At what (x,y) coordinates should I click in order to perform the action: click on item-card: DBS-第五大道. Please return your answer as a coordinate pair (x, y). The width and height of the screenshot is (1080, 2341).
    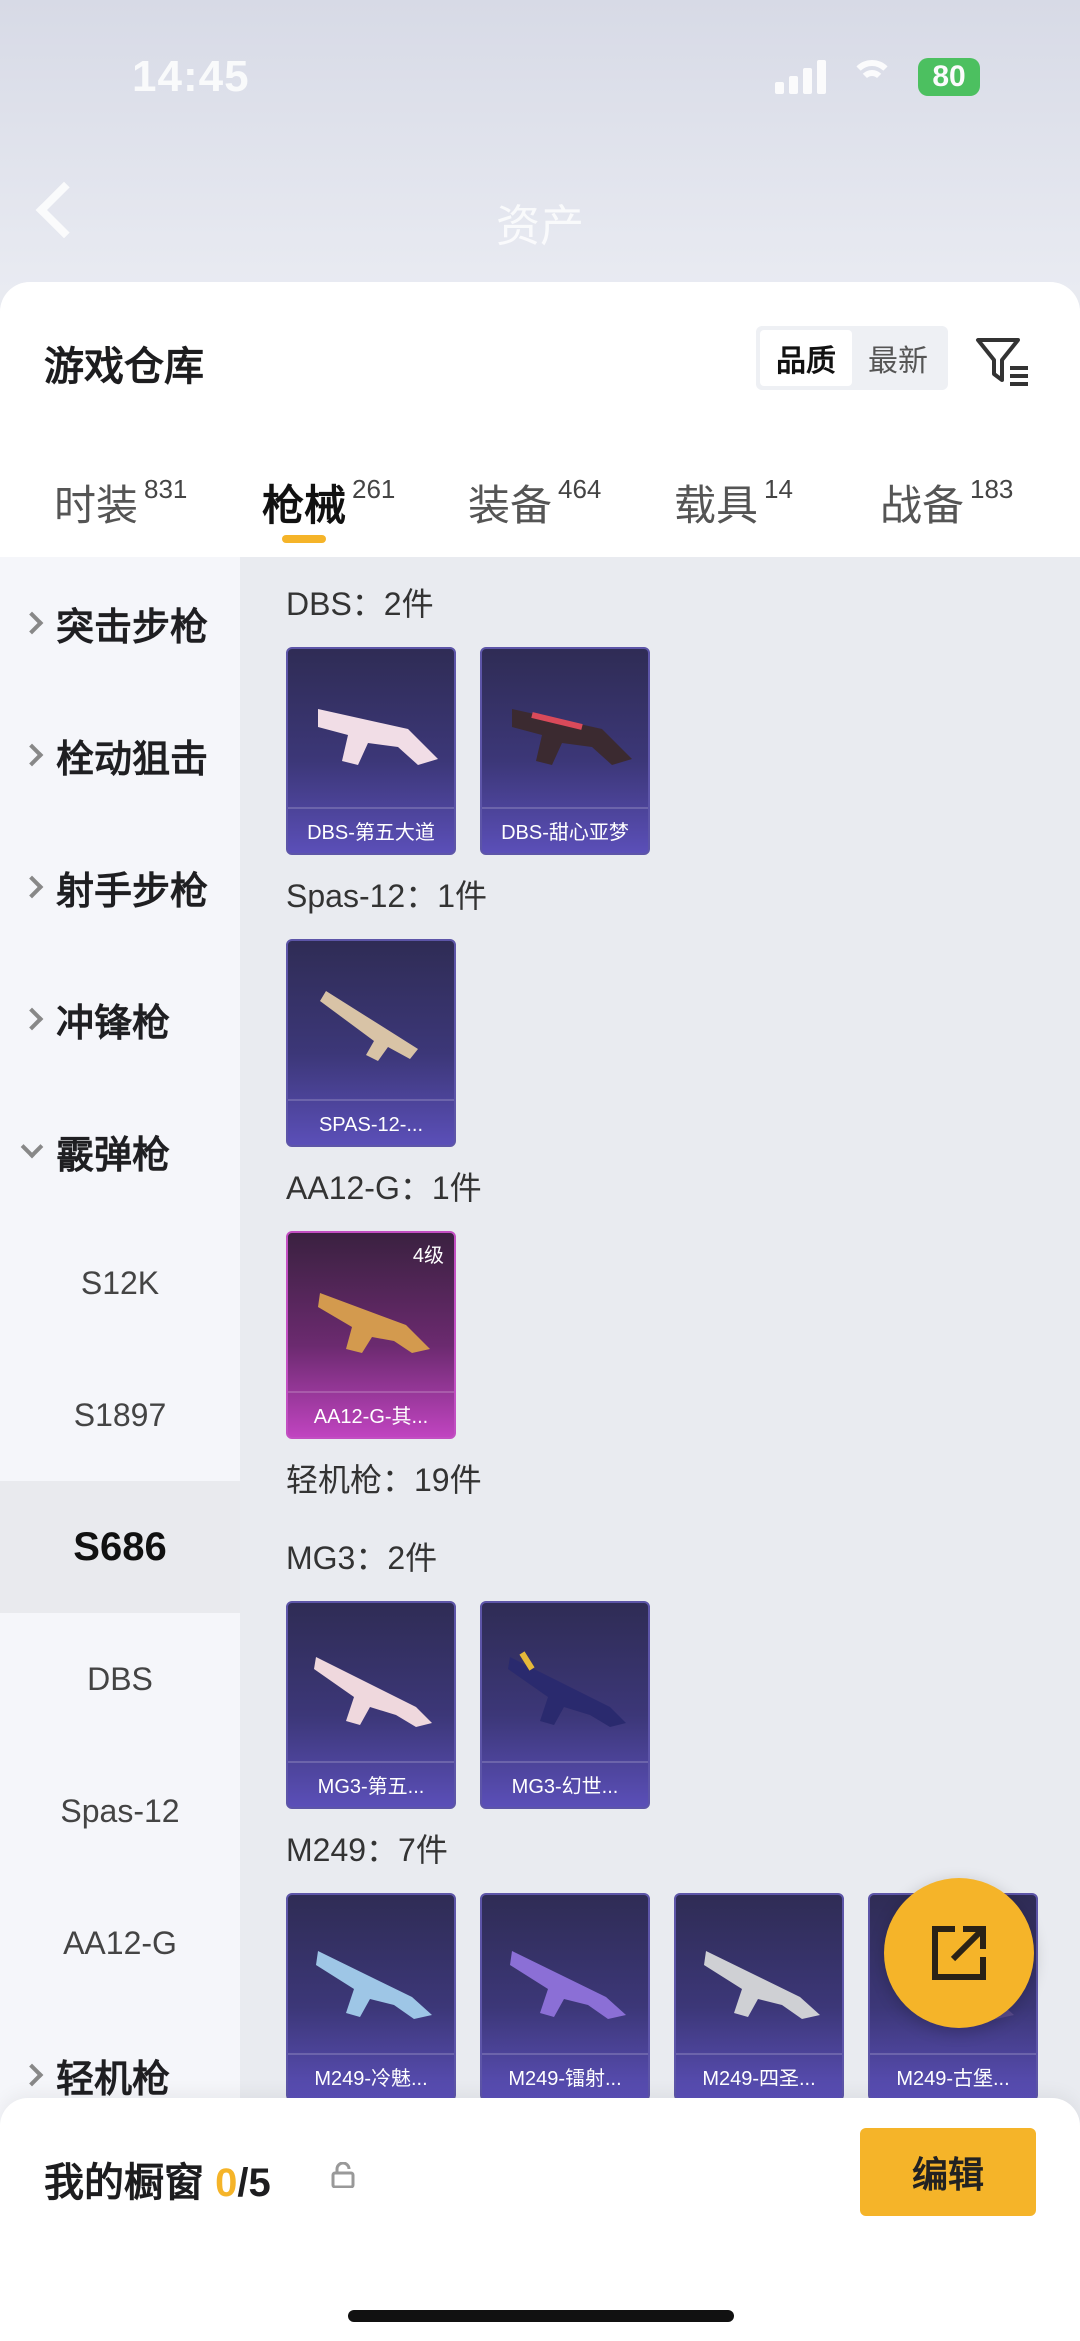
    Looking at the image, I should click on (371, 751).